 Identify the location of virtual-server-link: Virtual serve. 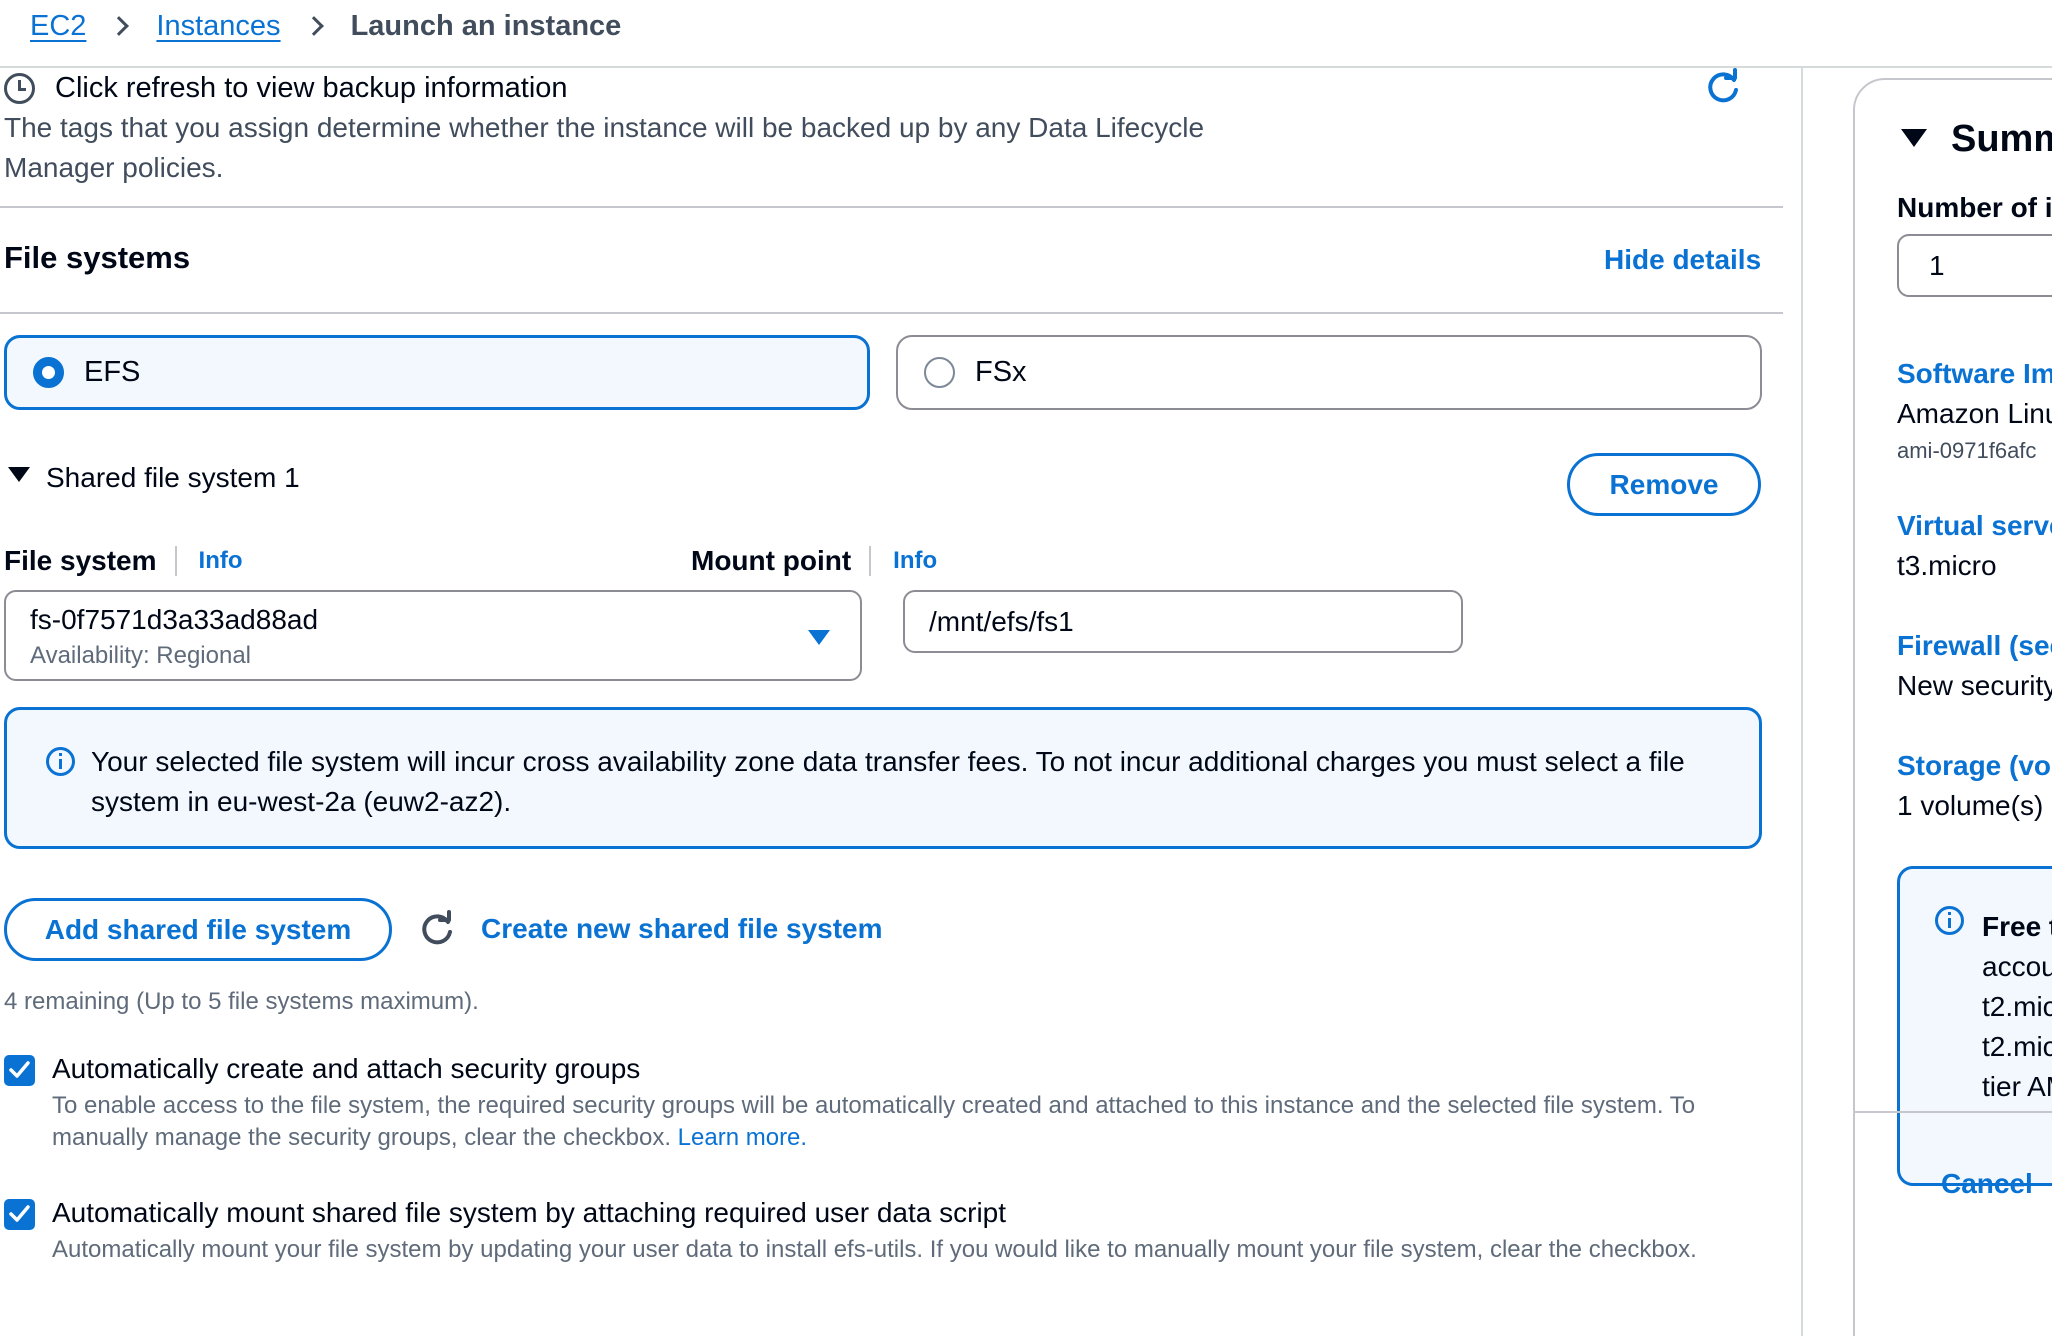
(1974, 526).